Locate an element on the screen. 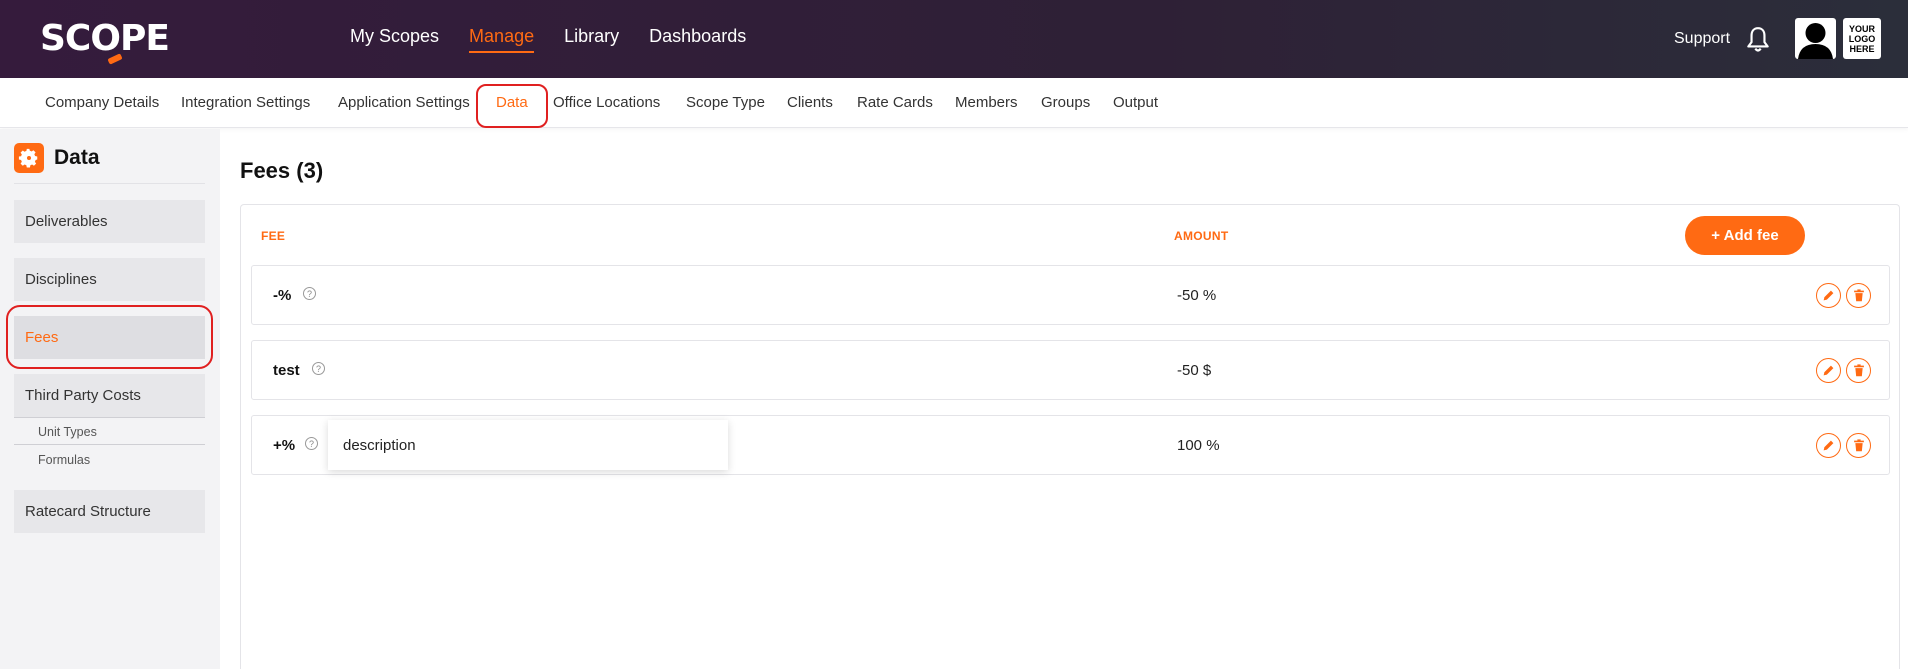  sidebar-item-third-party-costs: Third Party Costs is located at coordinates (109, 395).